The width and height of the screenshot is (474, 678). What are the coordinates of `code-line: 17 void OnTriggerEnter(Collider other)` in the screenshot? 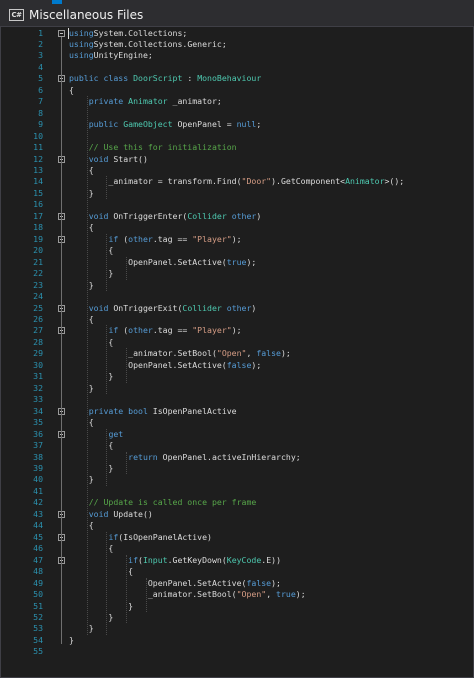 It's located at (236, 216).